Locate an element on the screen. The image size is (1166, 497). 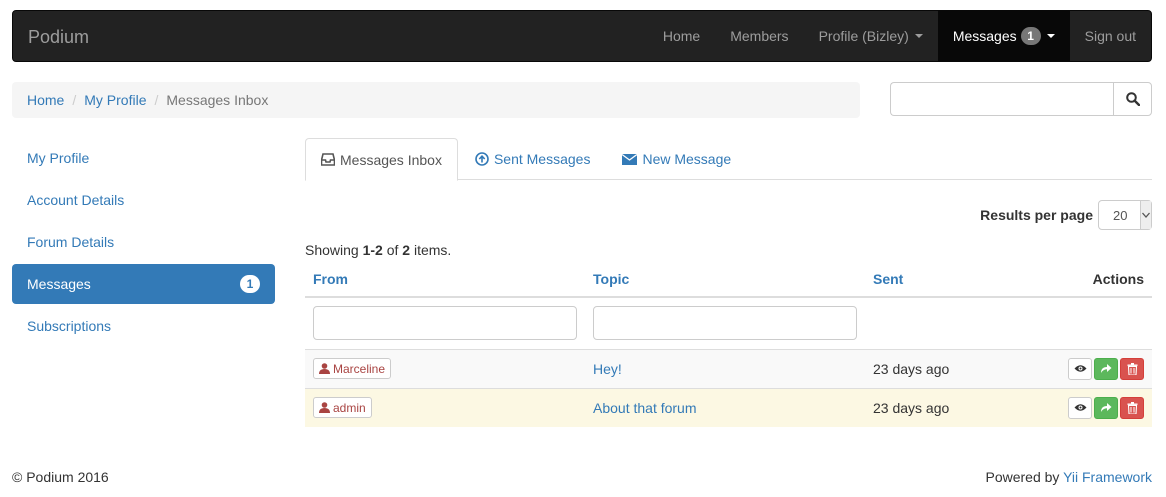
nav-messages-dropdown: Messages 1 is located at coordinates (1003, 36).